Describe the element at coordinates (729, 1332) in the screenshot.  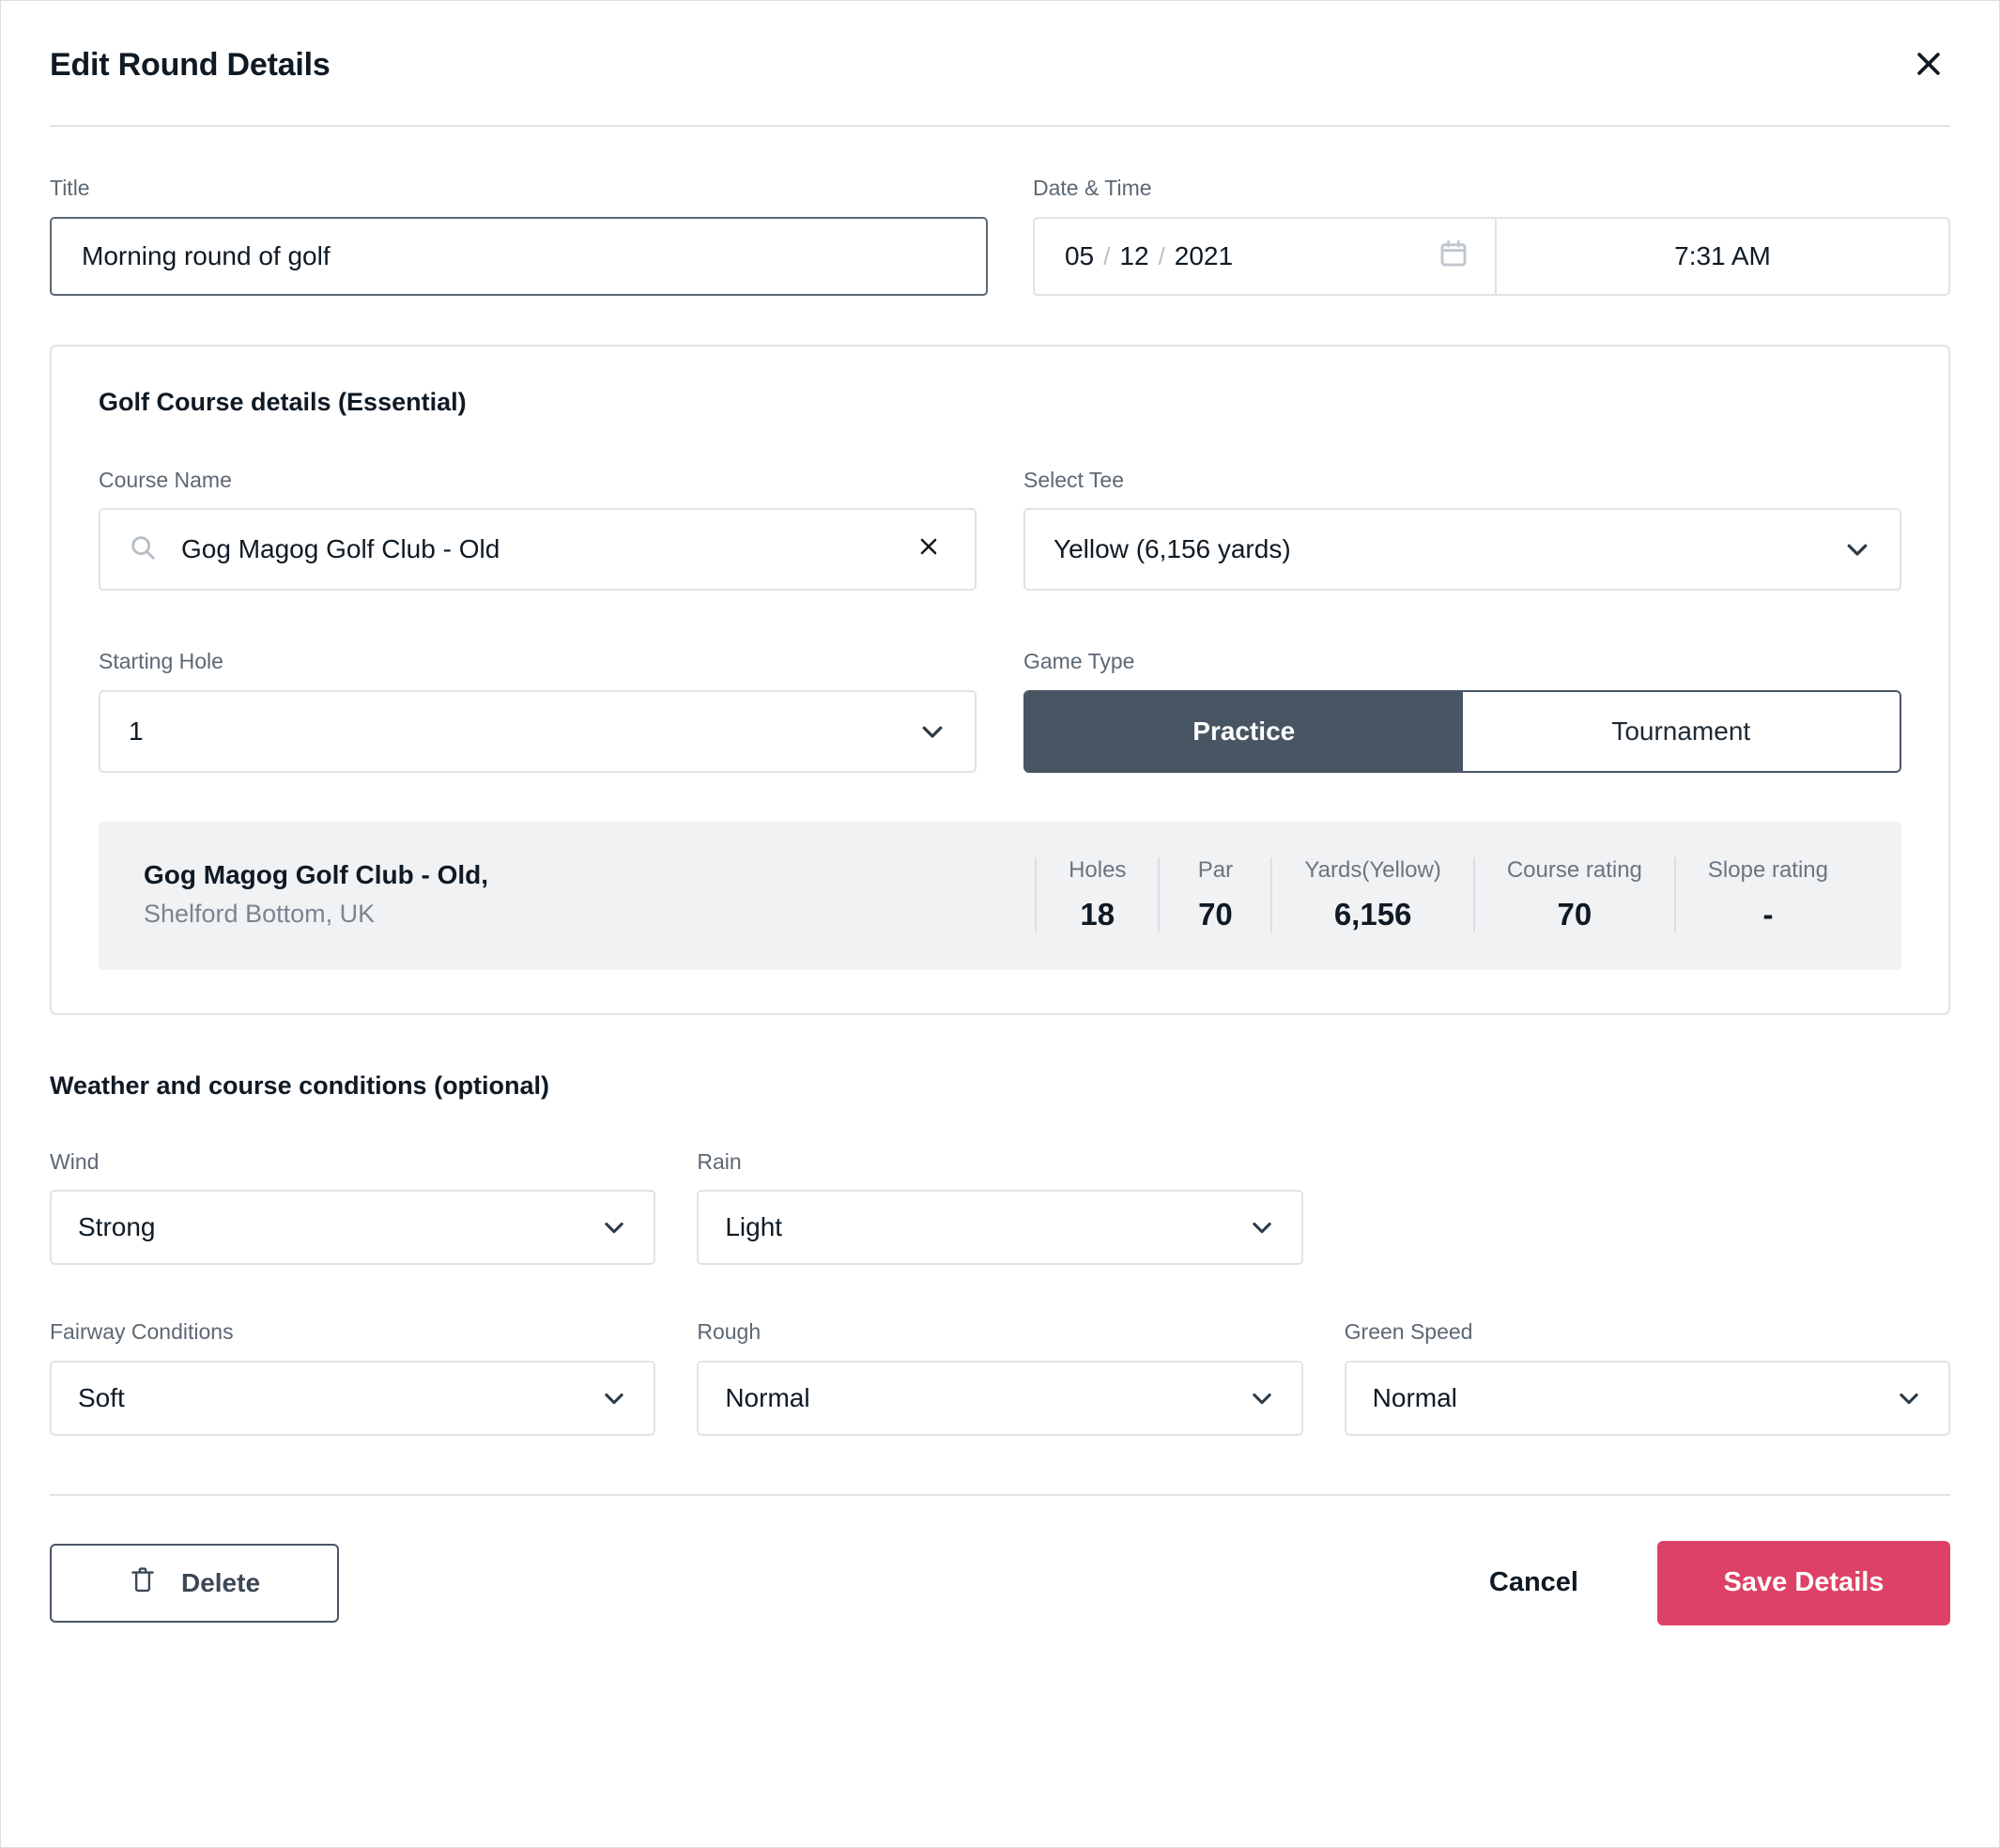
I see `rough-label: Rough` at that location.